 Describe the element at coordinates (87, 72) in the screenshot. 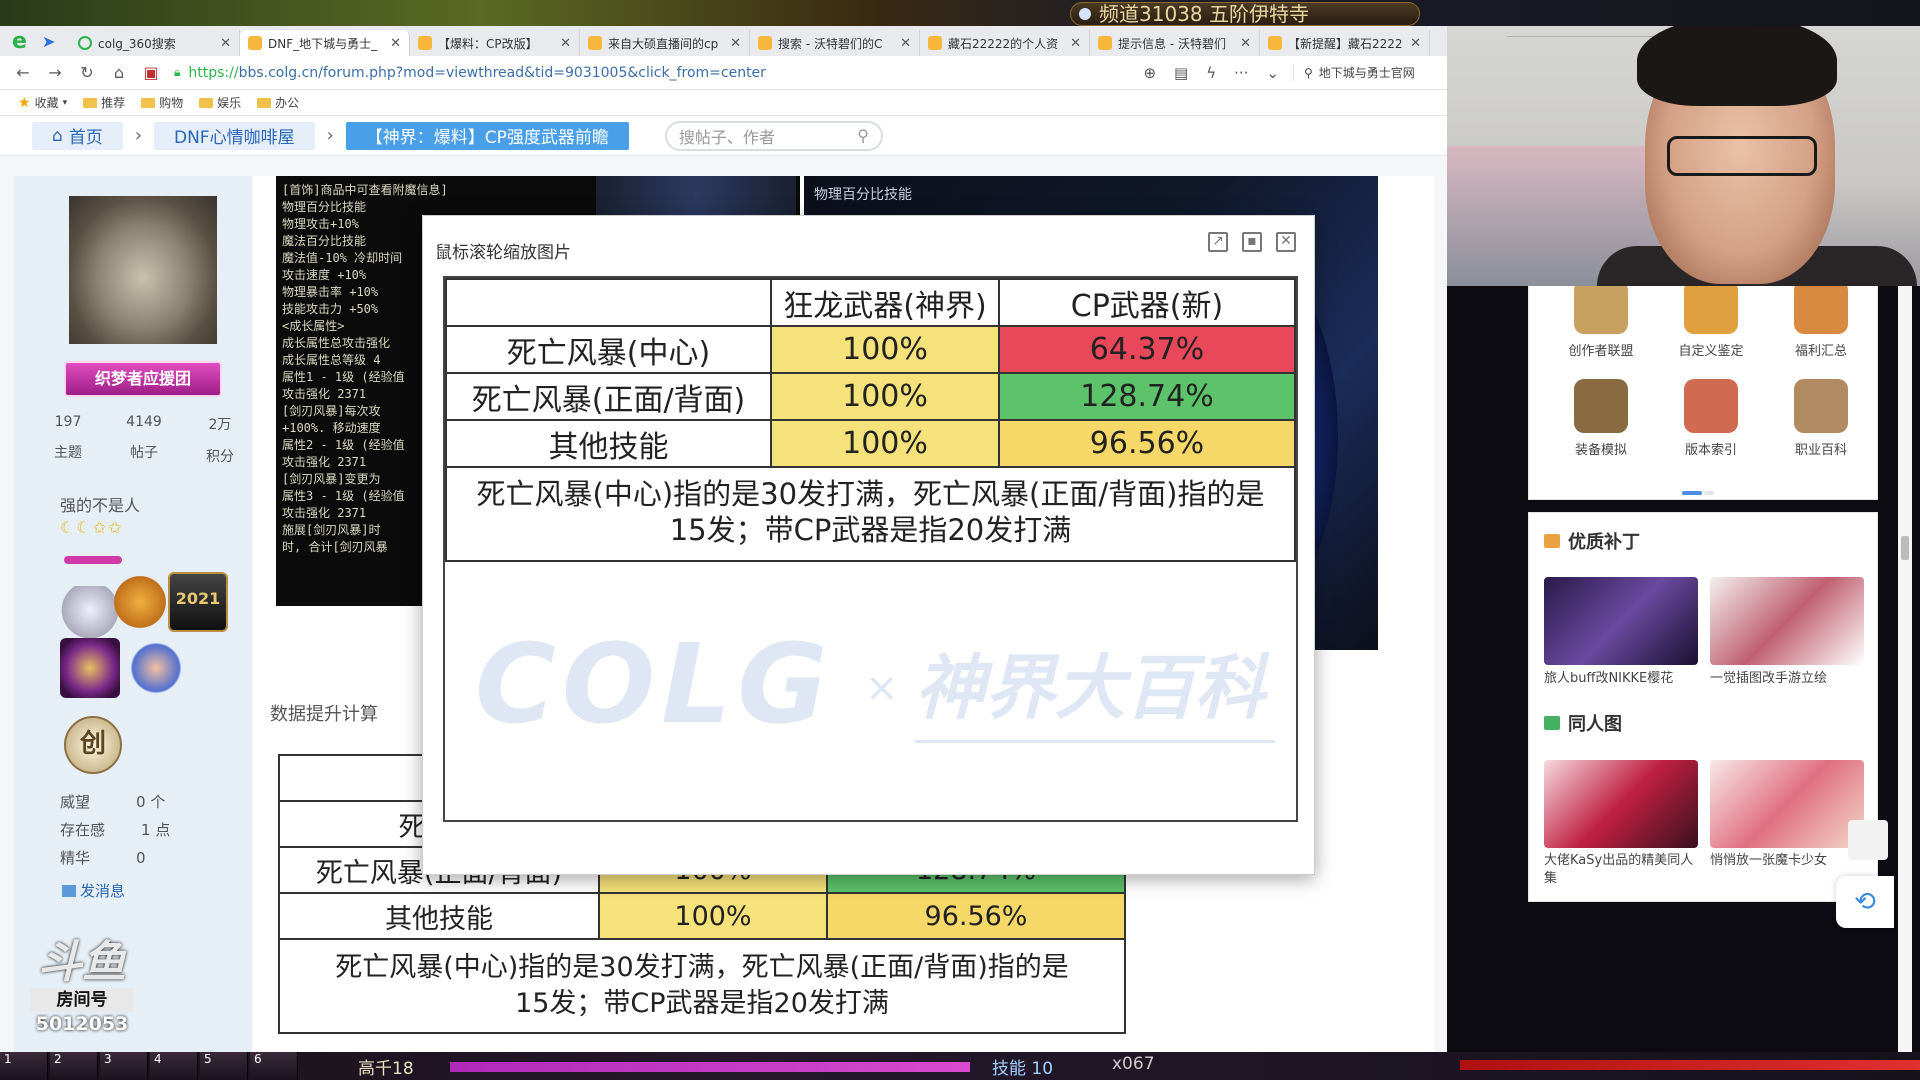

I see `reload-icon: ↻` at that location.